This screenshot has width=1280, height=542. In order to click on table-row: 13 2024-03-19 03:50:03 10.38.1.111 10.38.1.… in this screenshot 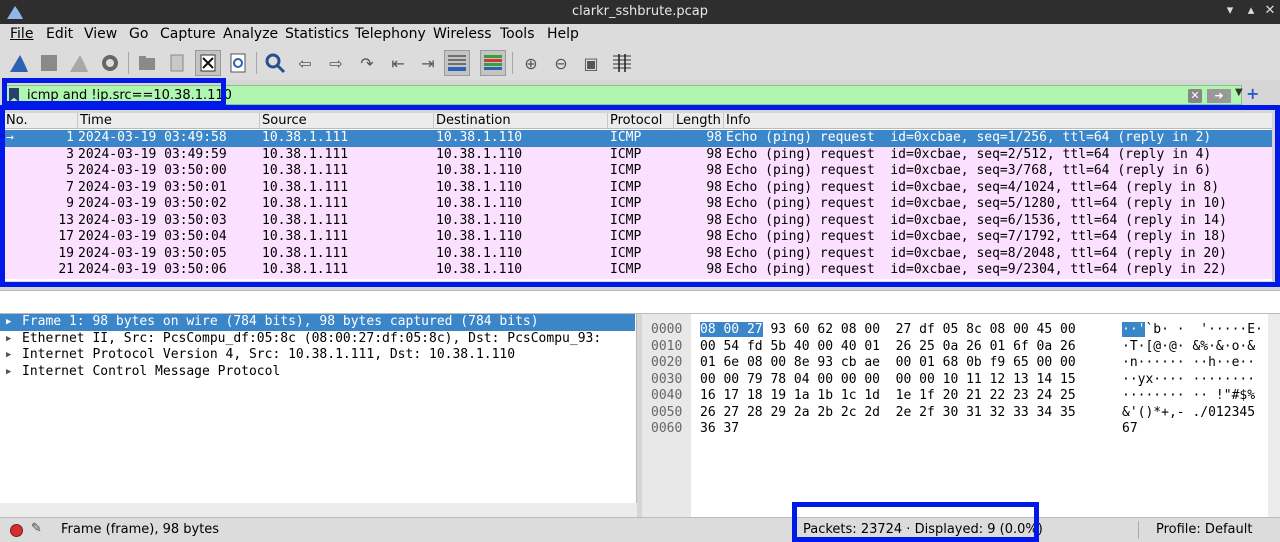, I will do `click(638, 220)`.